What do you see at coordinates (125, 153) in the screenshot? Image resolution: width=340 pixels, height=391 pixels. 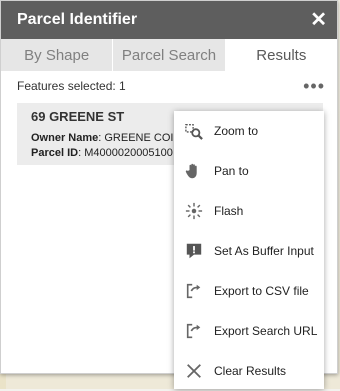 I see `parcel-id-value: : M4000020005100` at bounding box center [125, 153].